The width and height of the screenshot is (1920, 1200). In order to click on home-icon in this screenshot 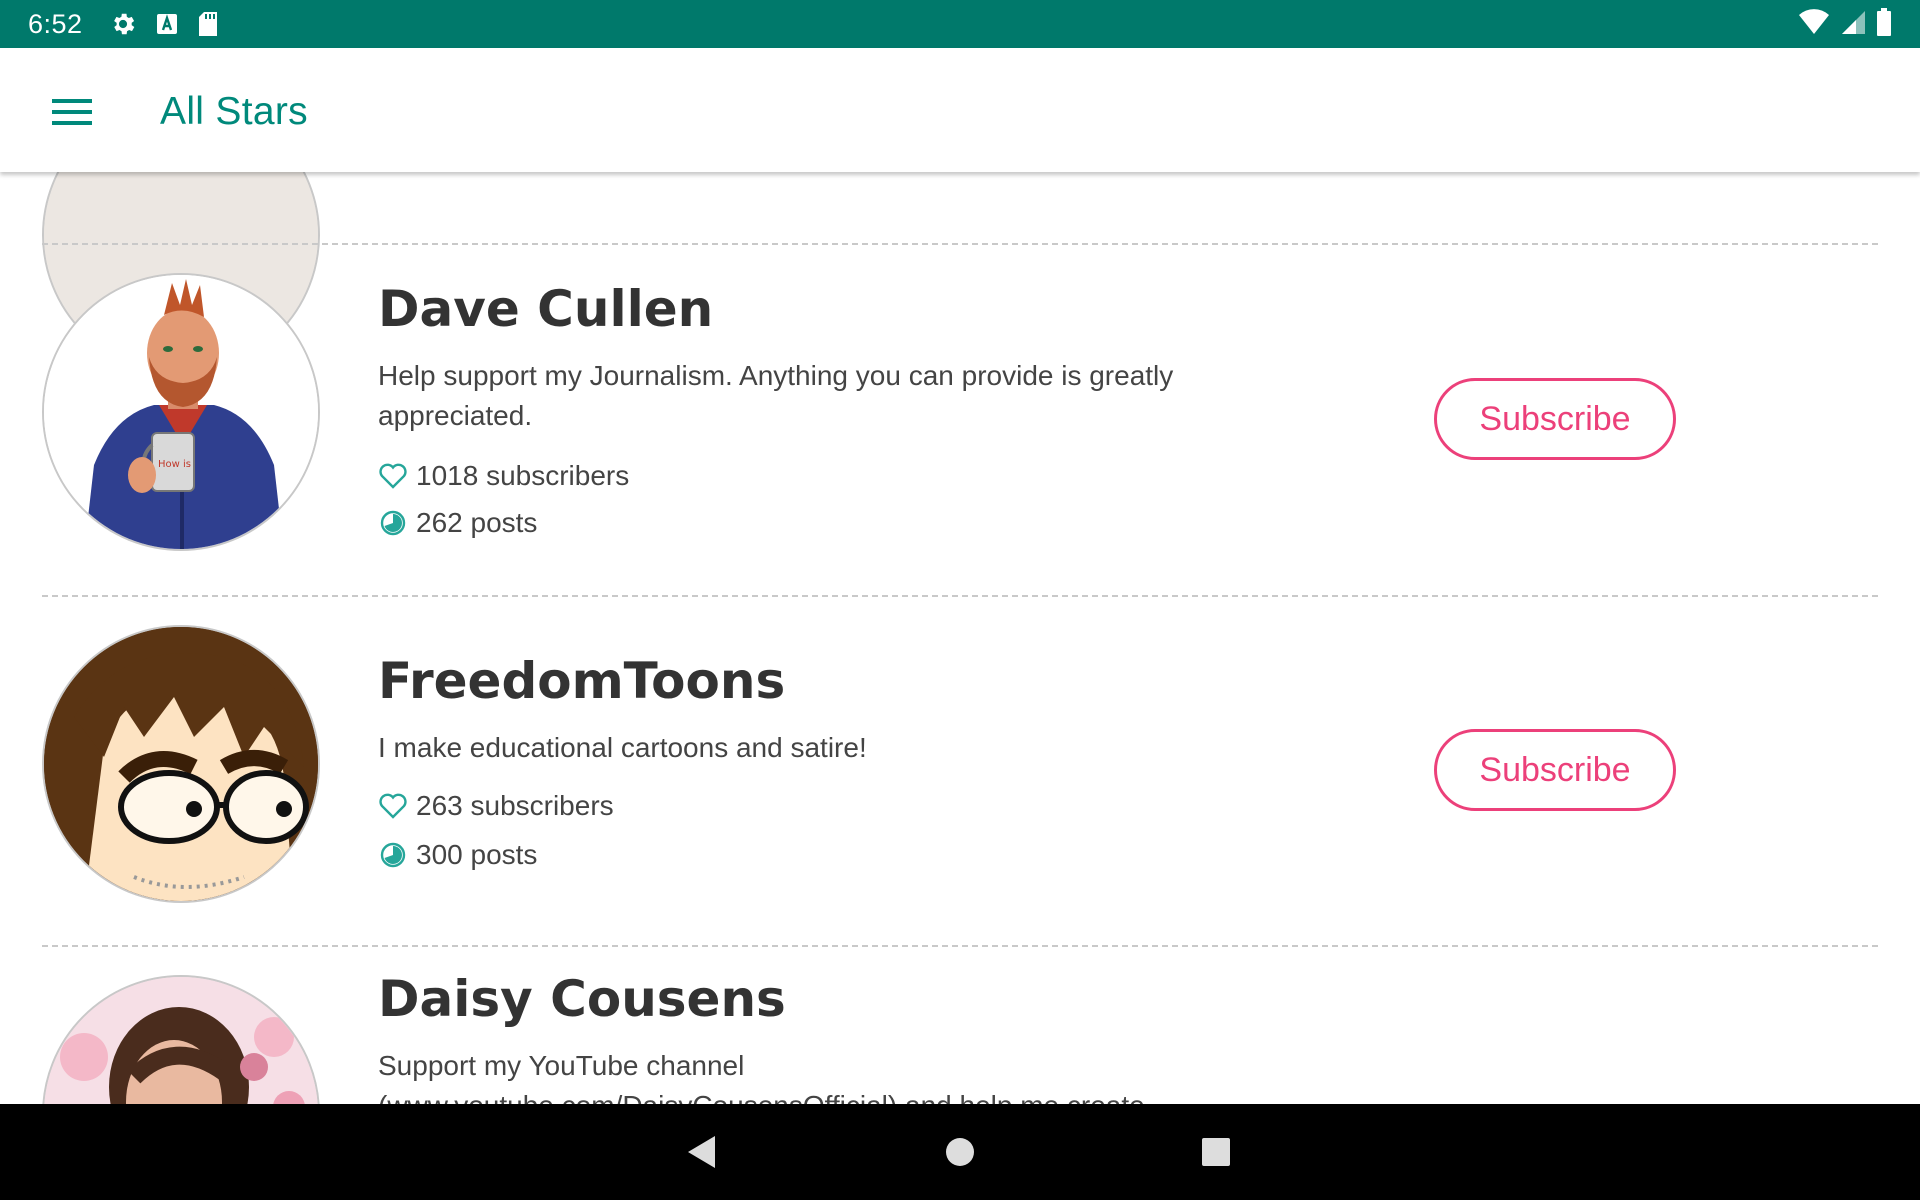, I will do `click(960, 1152)`.